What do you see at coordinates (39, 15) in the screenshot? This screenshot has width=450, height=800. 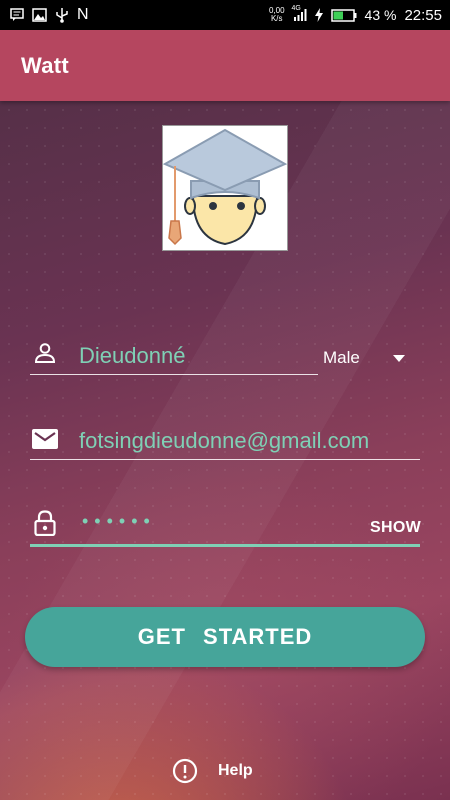 I see `image-icon` at bounding box center [39, 15].